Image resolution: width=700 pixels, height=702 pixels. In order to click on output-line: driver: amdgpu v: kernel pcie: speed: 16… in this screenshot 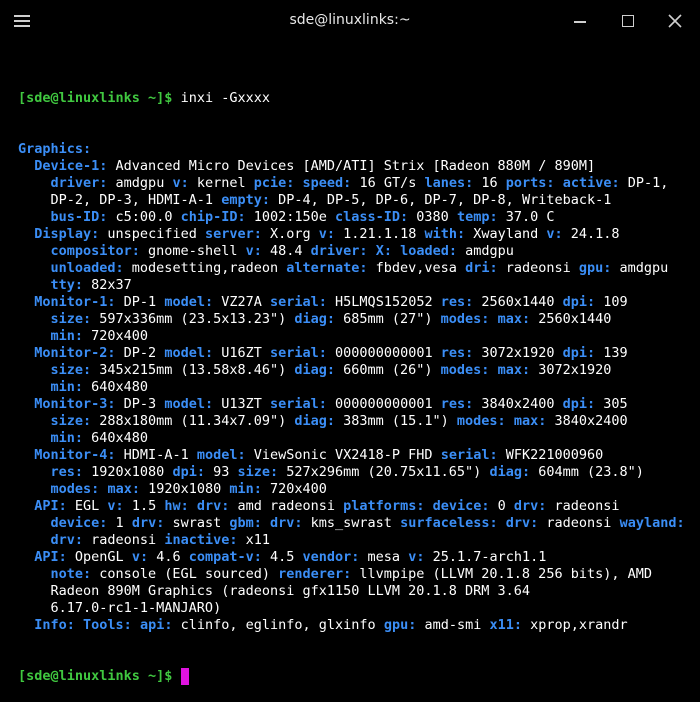, I will do `click(358, 183)`.